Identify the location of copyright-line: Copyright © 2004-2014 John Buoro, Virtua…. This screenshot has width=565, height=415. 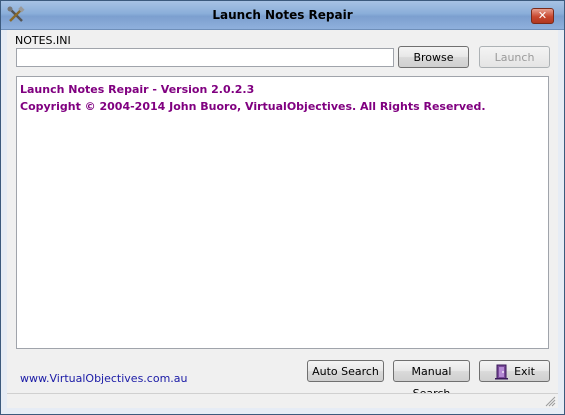
(253, 106).